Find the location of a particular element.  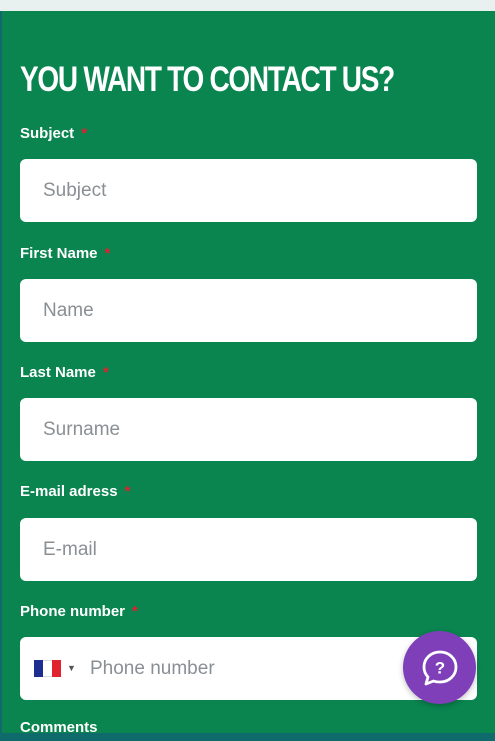

question-chat-icon: ? is located at coordinates (439, 667).